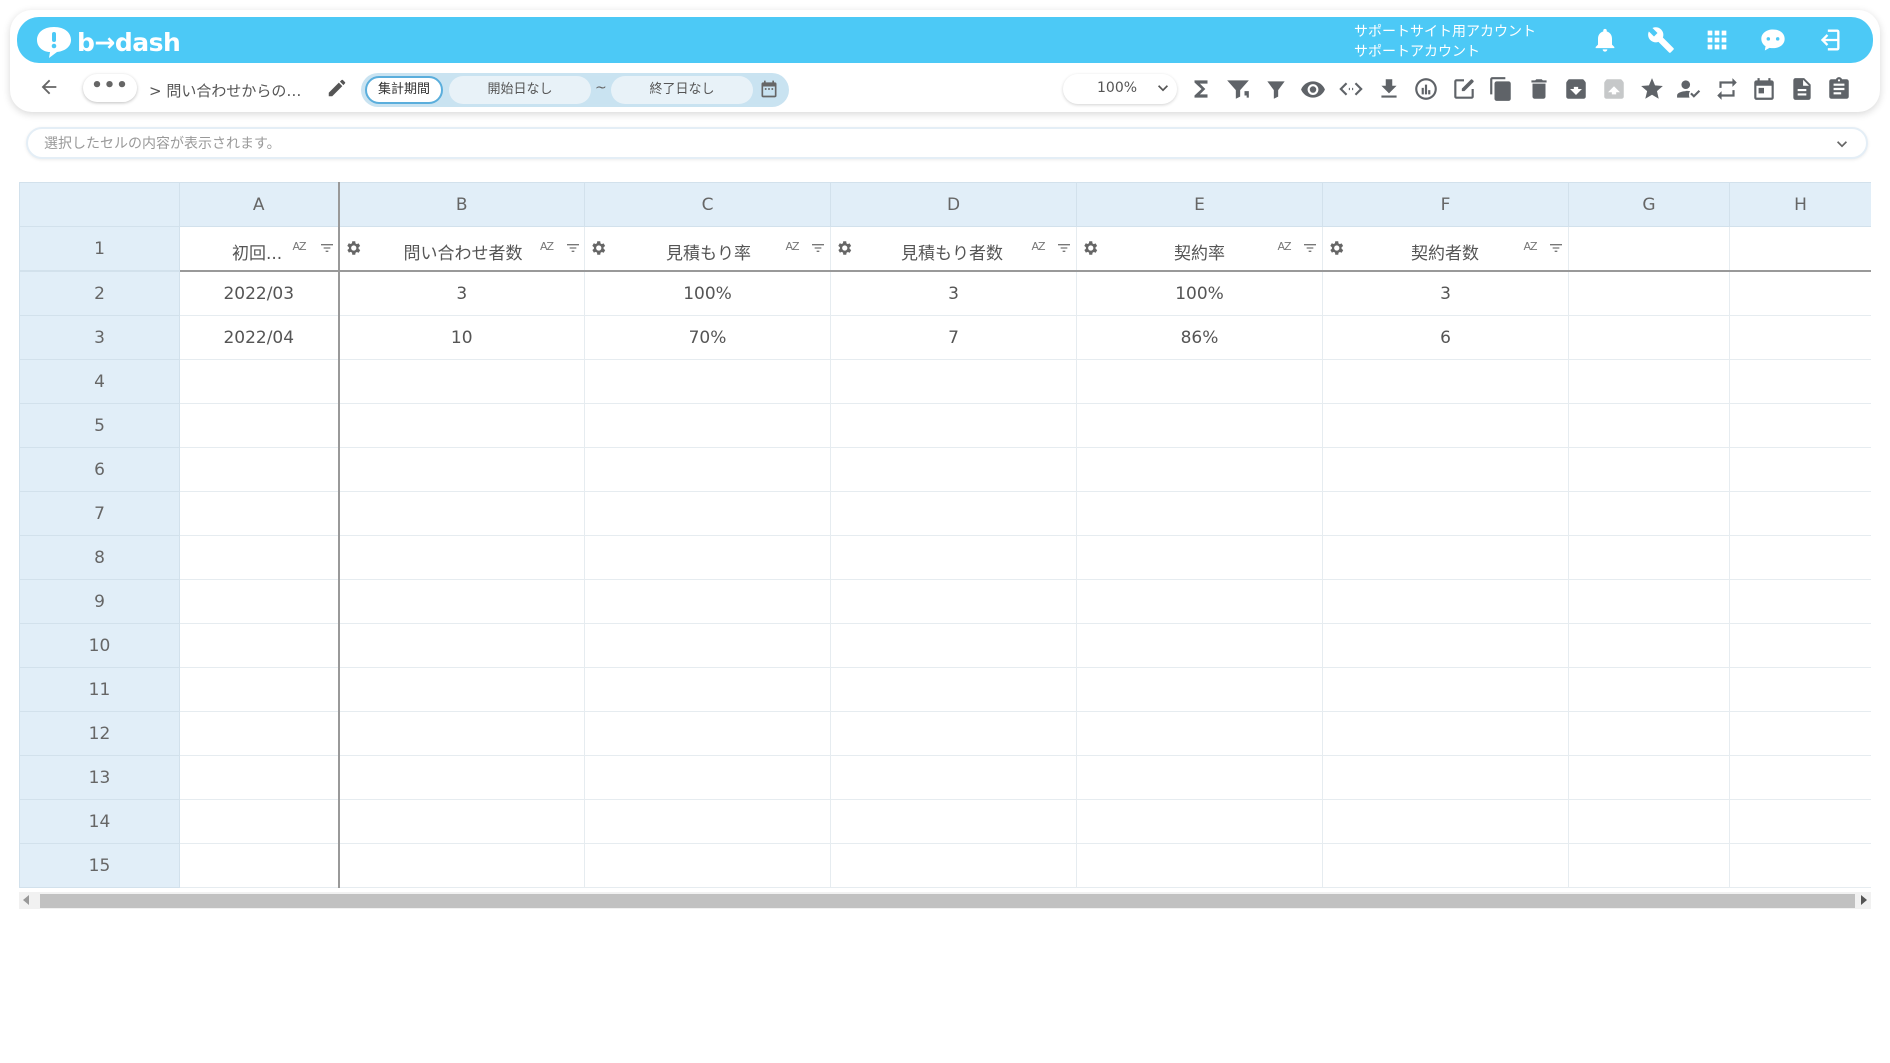 The height and width of the screenshot is (1063, 1890). What do you see at coordinates (1238, 89) in the screenshot?
I see `filter-settings-icon` at bounding box center [1238, 89].